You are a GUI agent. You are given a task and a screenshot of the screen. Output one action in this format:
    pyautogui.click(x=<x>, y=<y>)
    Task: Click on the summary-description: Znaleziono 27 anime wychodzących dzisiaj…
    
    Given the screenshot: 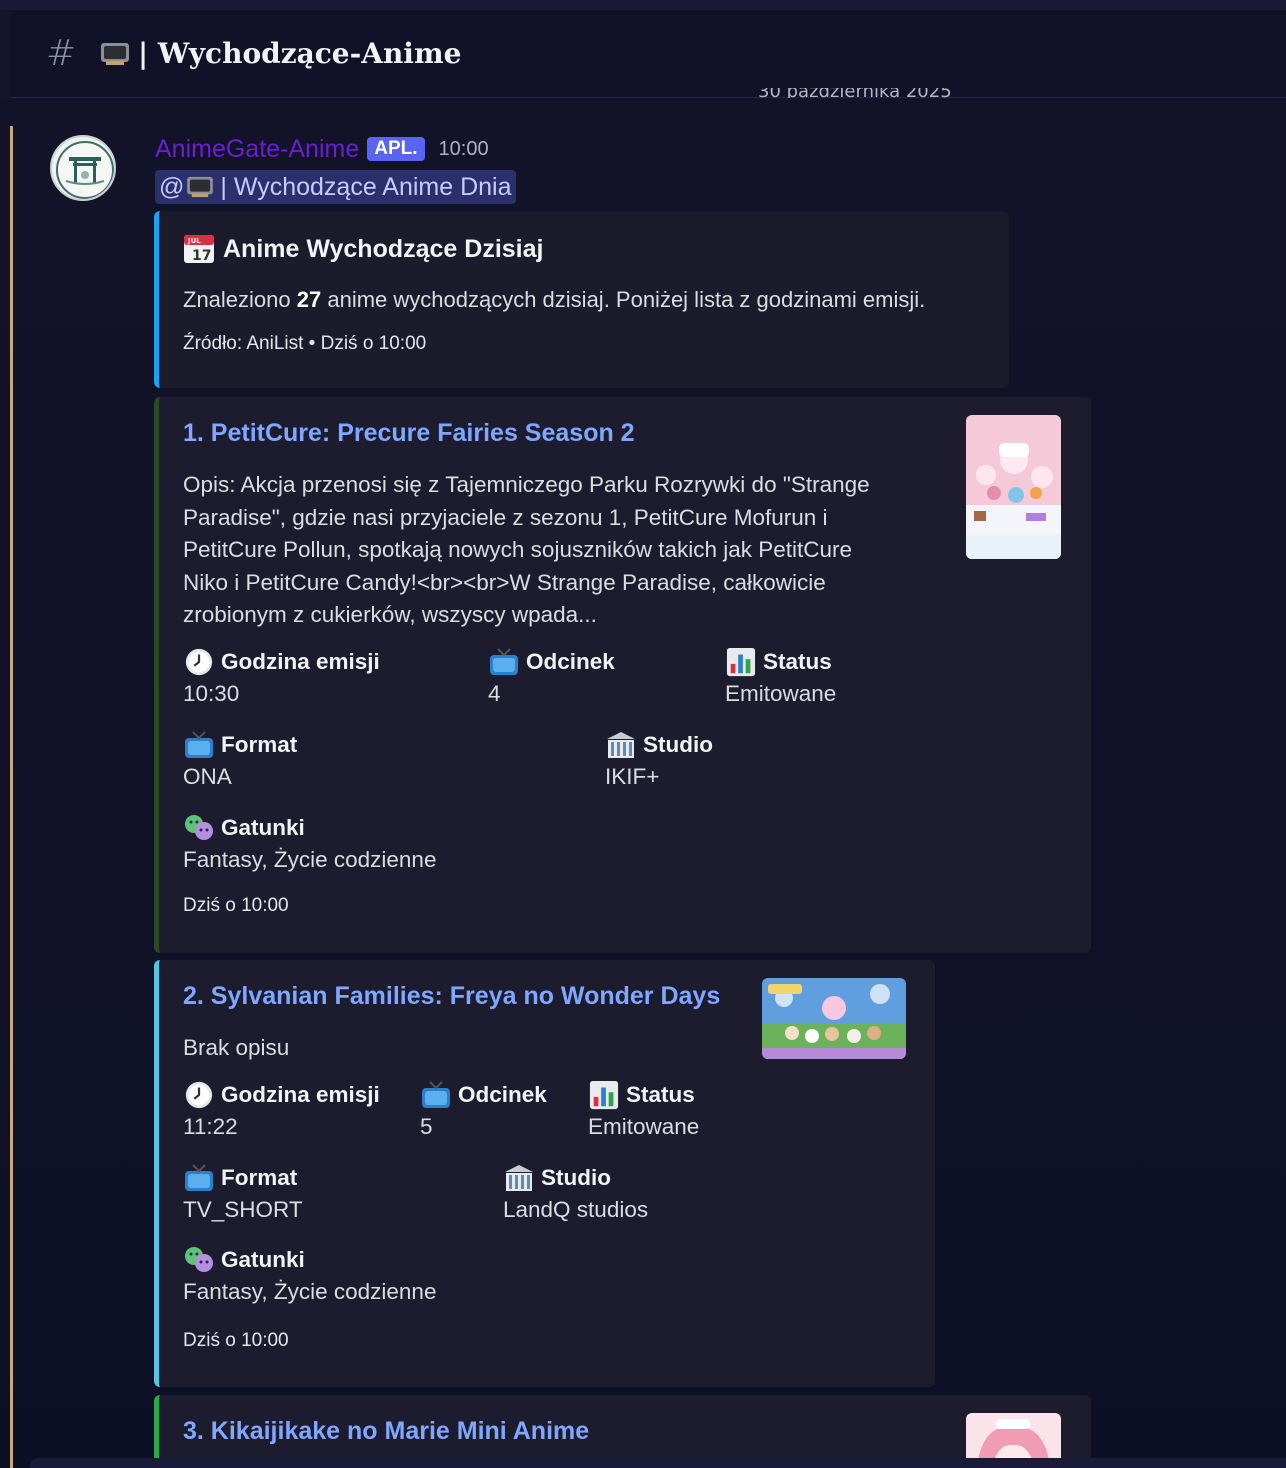 What is the action you would take?
    pyautogui.click(x=554, y=299)
    